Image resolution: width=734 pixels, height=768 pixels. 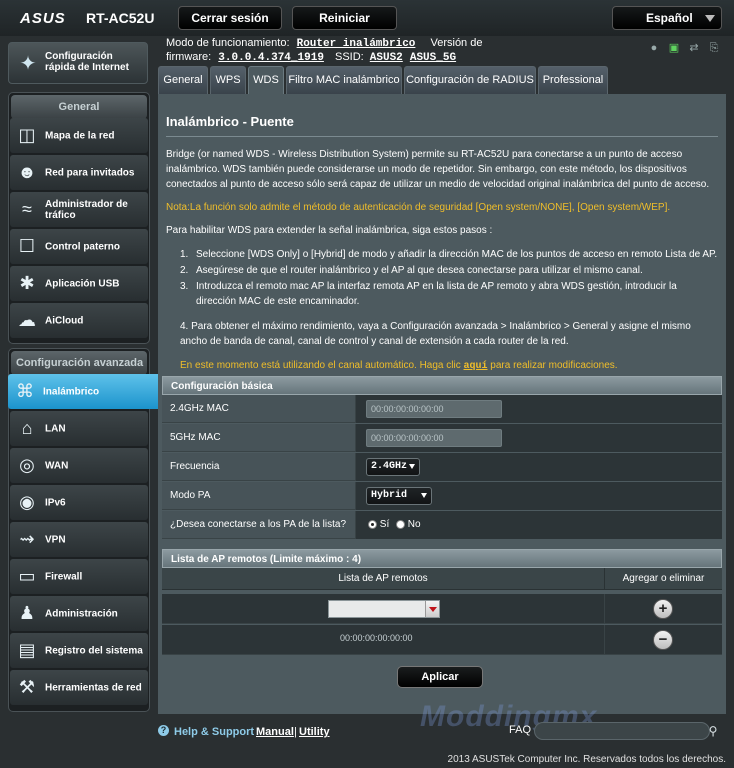 What do you see at coordinates (55, 539) in the screenshot?
I see `sidebar-item-label: VPN` at bounding box center [55, 539].